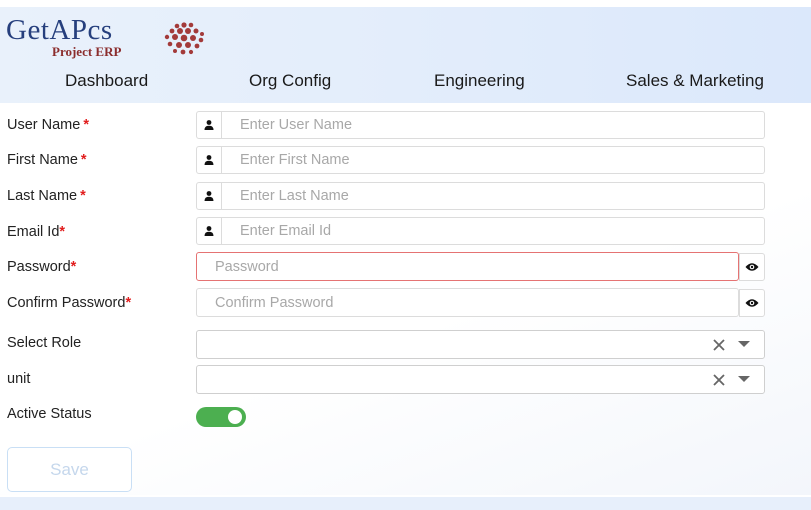  I want to click on unit-row: unit, so click(405, 380).